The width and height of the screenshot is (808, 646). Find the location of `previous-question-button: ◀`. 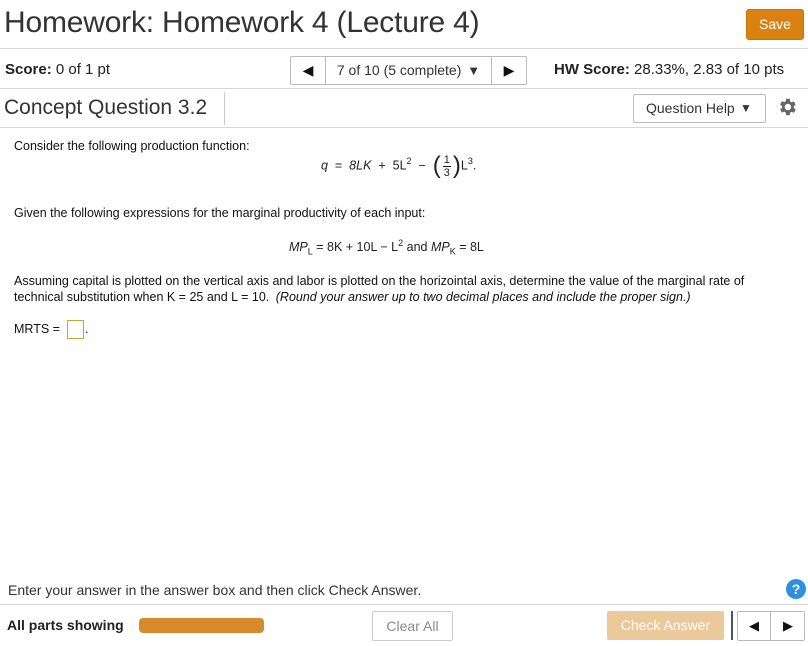

previous-question-button: ◀ is located at coordinates (308, 70).